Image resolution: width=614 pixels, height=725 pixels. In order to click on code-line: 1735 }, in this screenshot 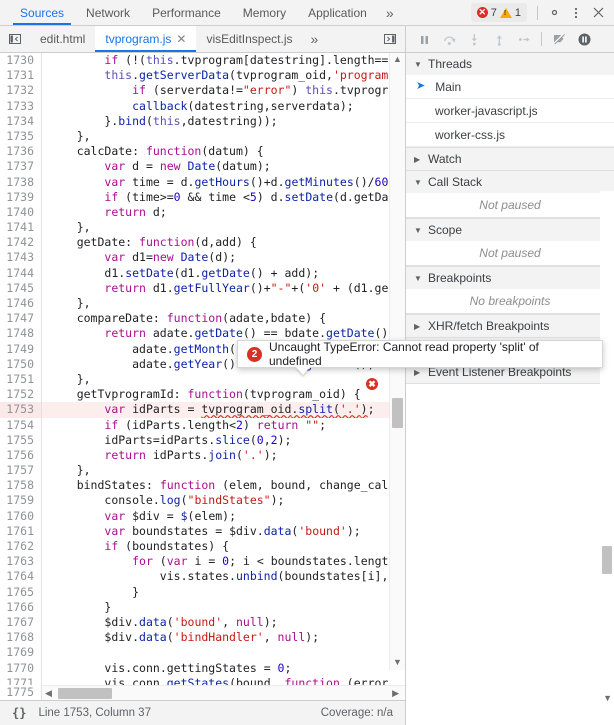, I will do `click(202, 136)`.